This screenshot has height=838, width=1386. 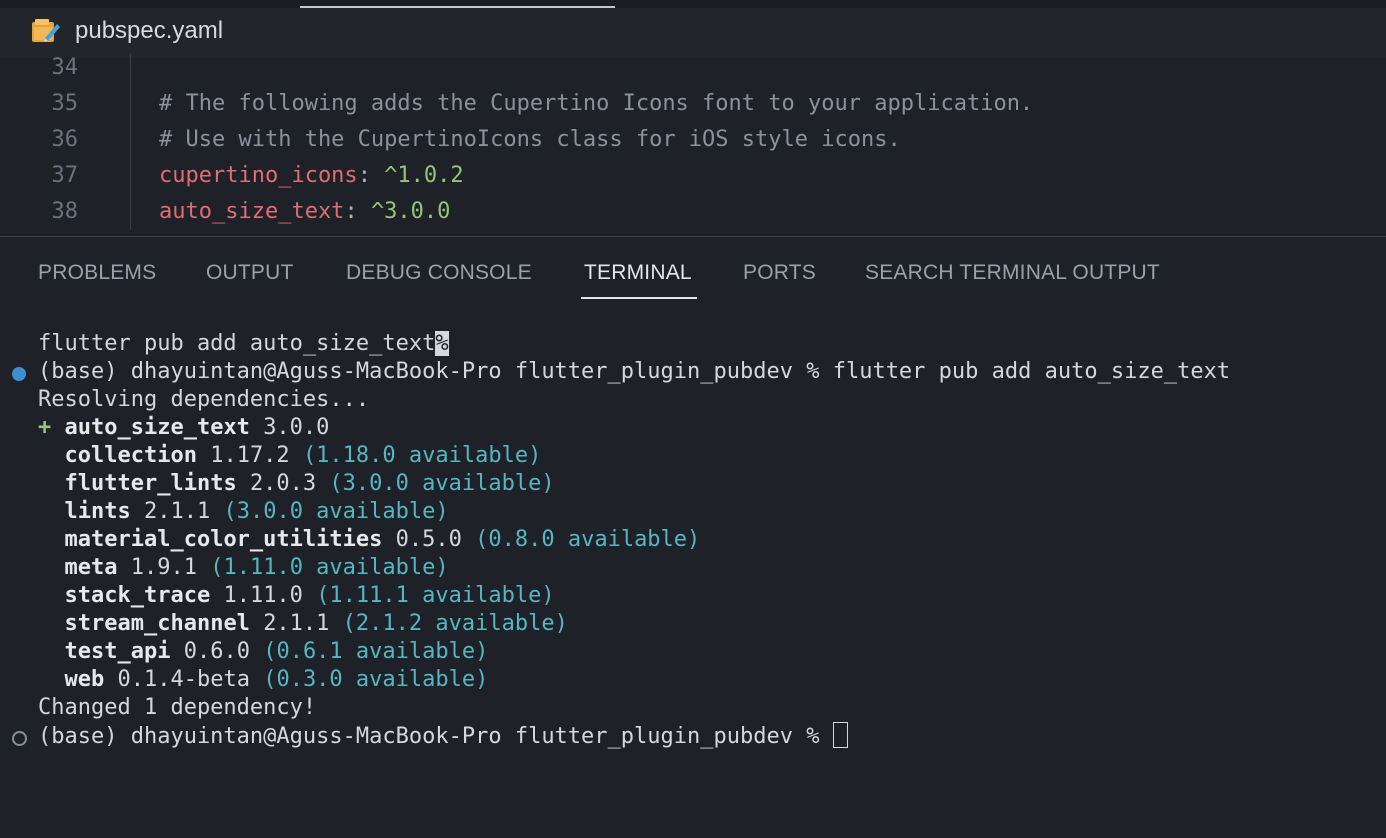 I want to click on line-number: 34, so click(x=65, y=67).